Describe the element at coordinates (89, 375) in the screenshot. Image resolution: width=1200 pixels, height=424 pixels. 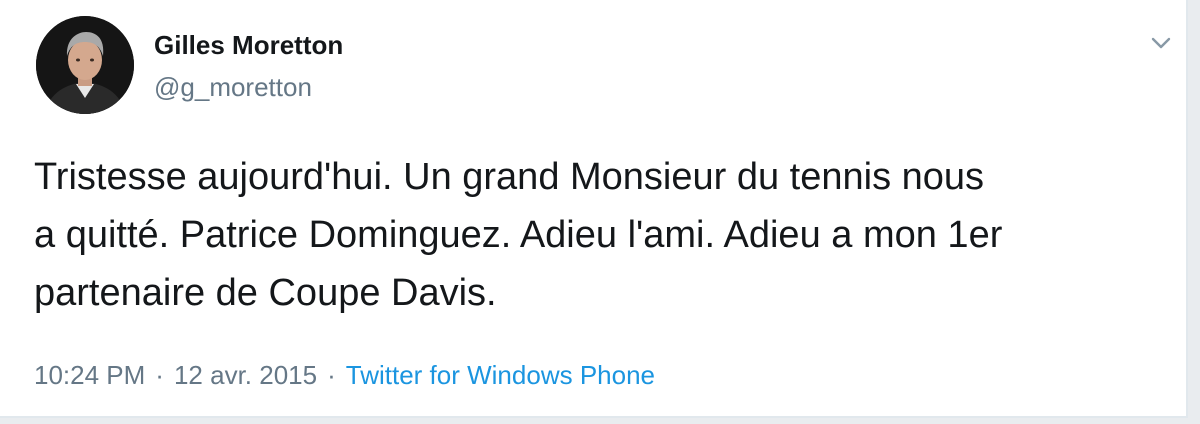
I see `tweet-time: 10:24 PM` at that location.